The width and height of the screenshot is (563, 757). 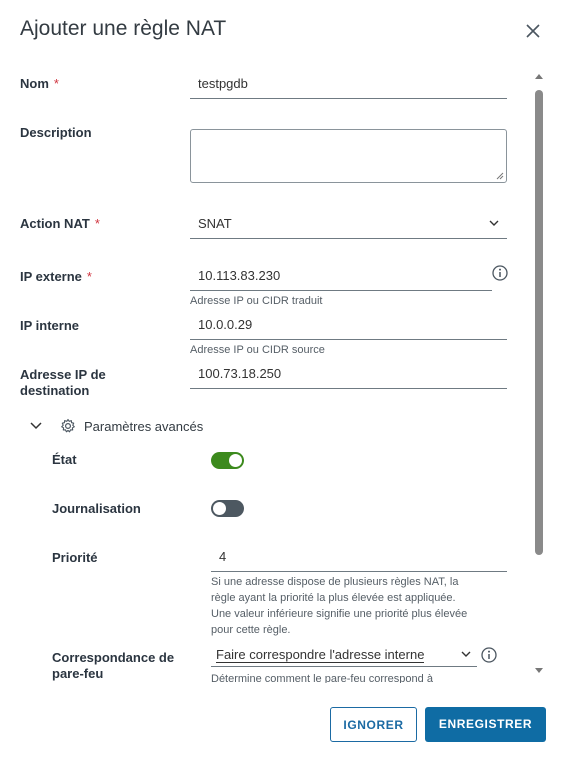 I want to click on internal-ip-input: 10.0.0.29, so click(x=348, y=328).